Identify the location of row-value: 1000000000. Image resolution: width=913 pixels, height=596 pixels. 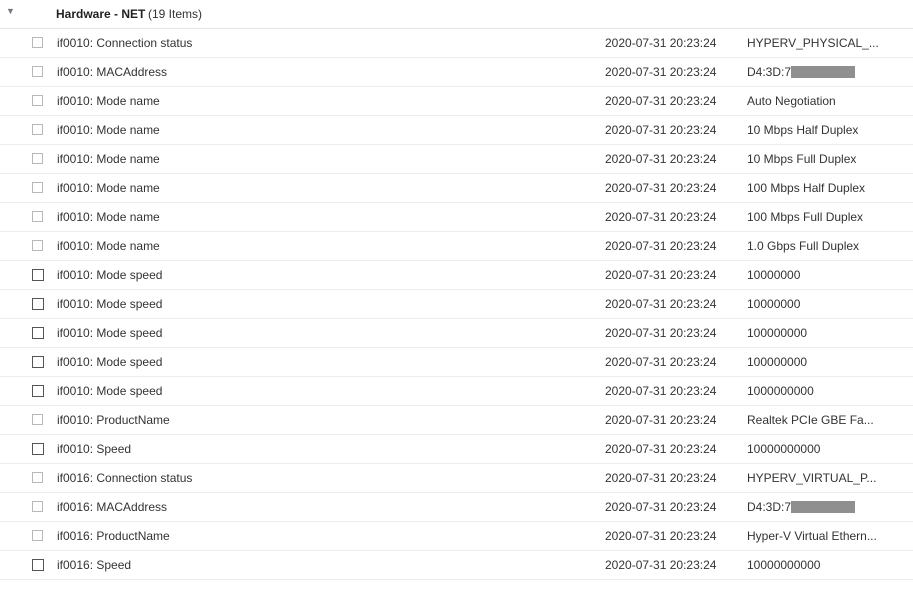
(780, 391).